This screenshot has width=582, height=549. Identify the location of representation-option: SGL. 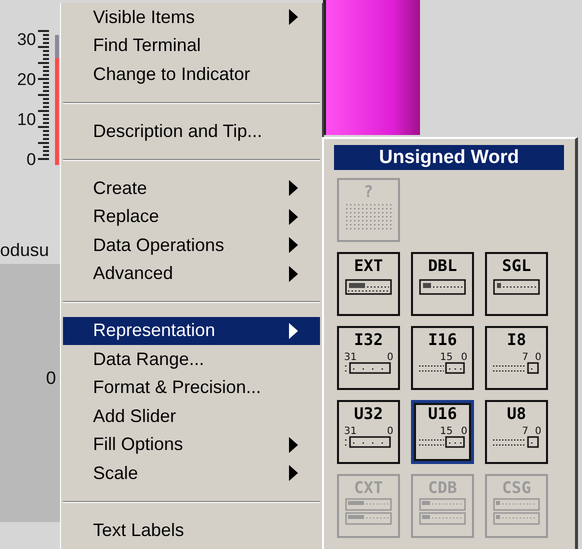
(516, 284).